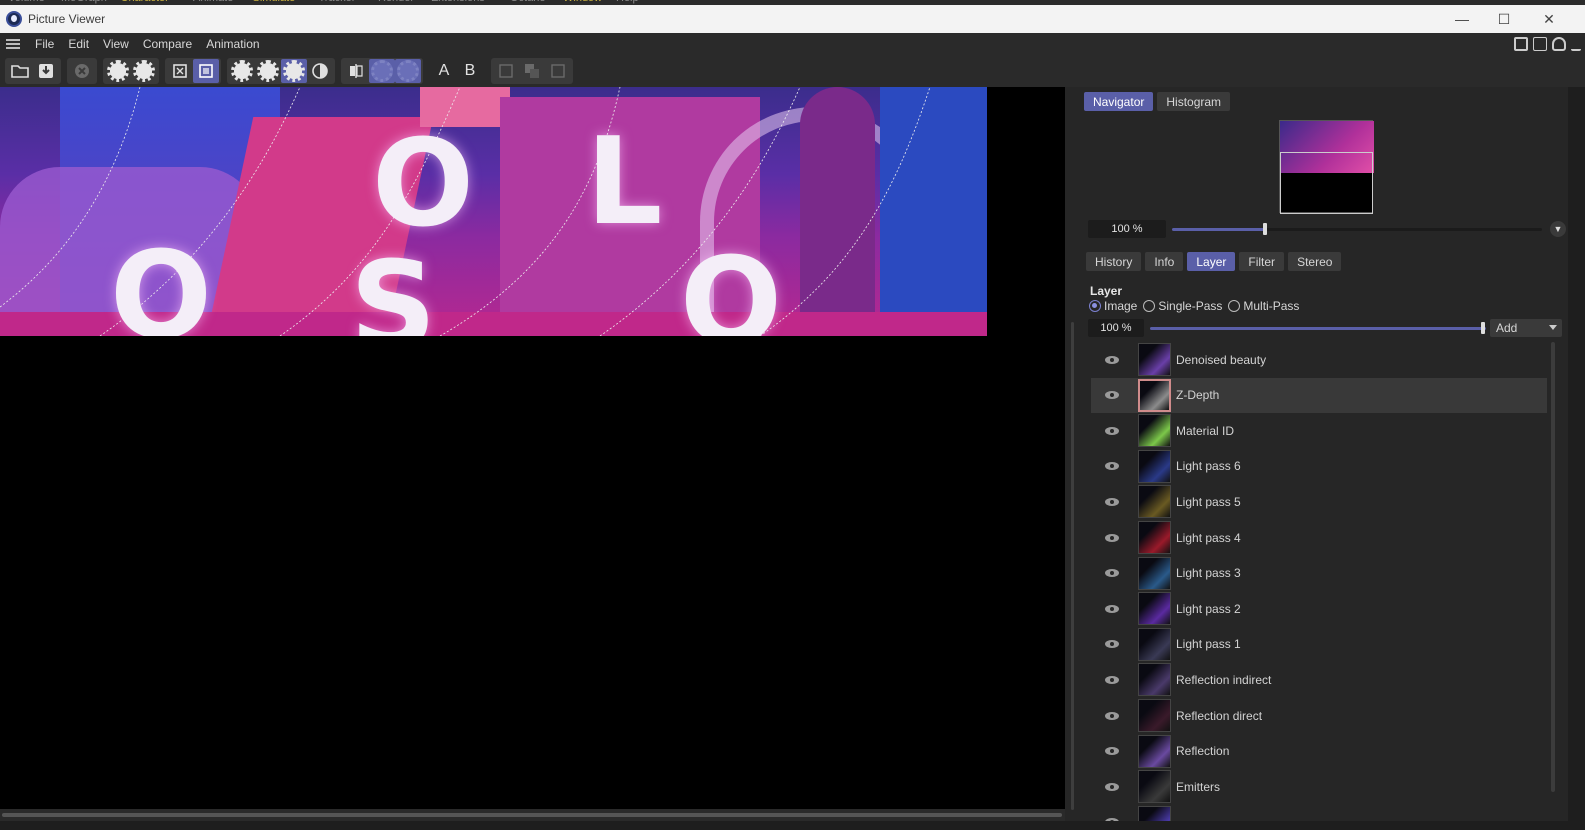 The height and width of the screenshot is (830, 1585). Describe the element at coordinates (527, 2) in the screenshot. I see `host-menu-item: Octane` at that location.